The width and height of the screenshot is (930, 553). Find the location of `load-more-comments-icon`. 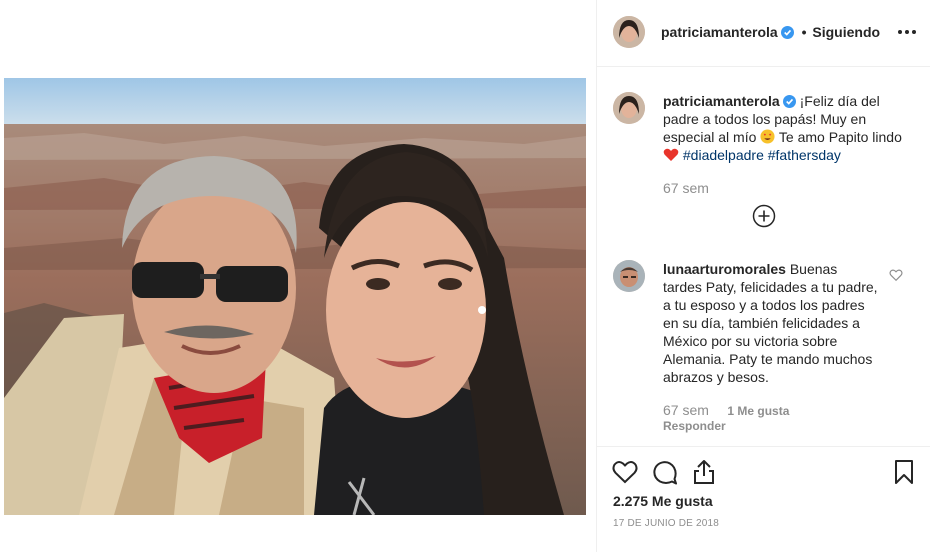

load-more-comments-icon is located at coordinates (764, 216).